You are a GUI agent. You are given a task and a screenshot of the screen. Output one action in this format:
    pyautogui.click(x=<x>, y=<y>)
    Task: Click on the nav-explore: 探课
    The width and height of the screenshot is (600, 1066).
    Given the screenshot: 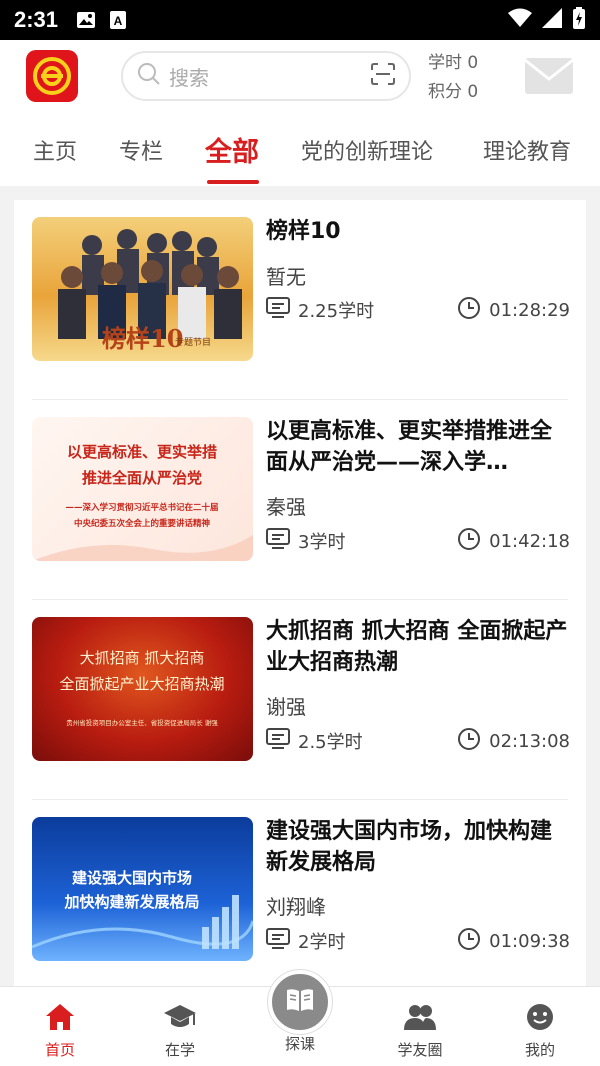 What is the action you would take?
    pyautogui.click(x=300, y=1043)
    